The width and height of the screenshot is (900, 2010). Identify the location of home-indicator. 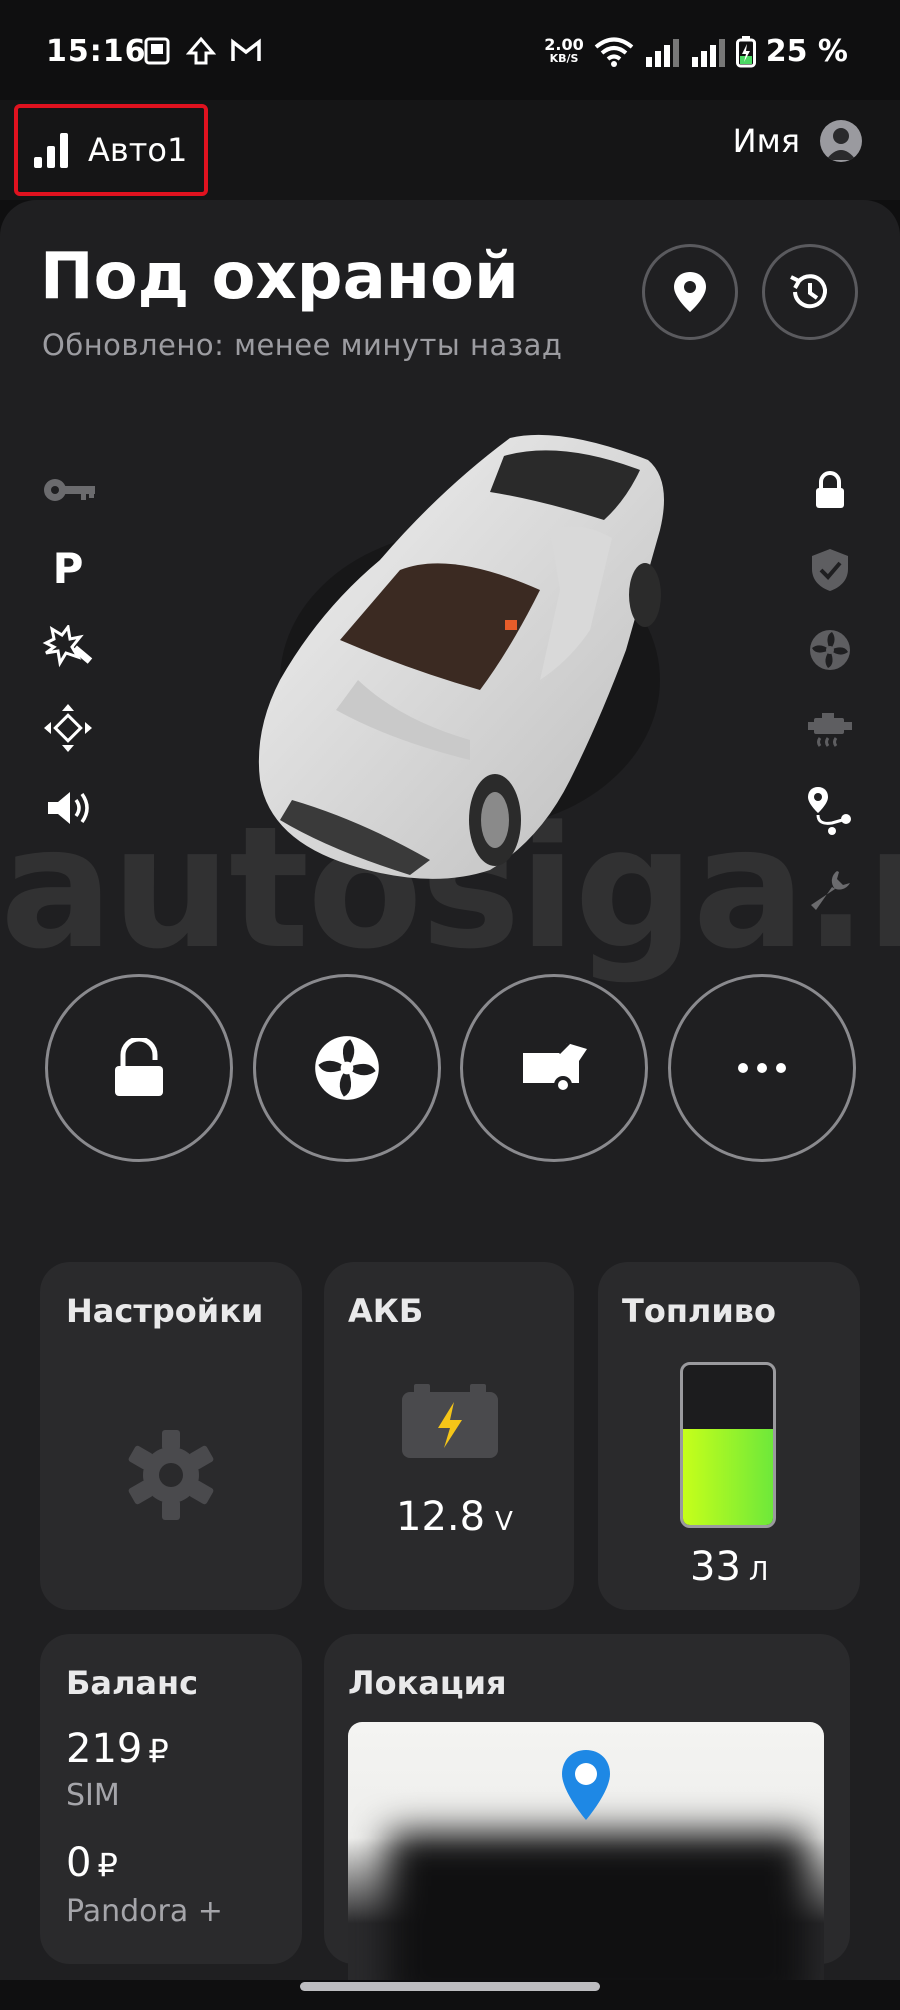
(450, 1986).